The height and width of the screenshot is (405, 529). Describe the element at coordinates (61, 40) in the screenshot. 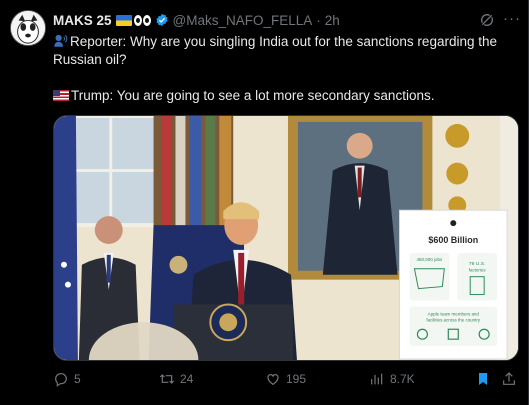

I see `speaker-icon` at that location.